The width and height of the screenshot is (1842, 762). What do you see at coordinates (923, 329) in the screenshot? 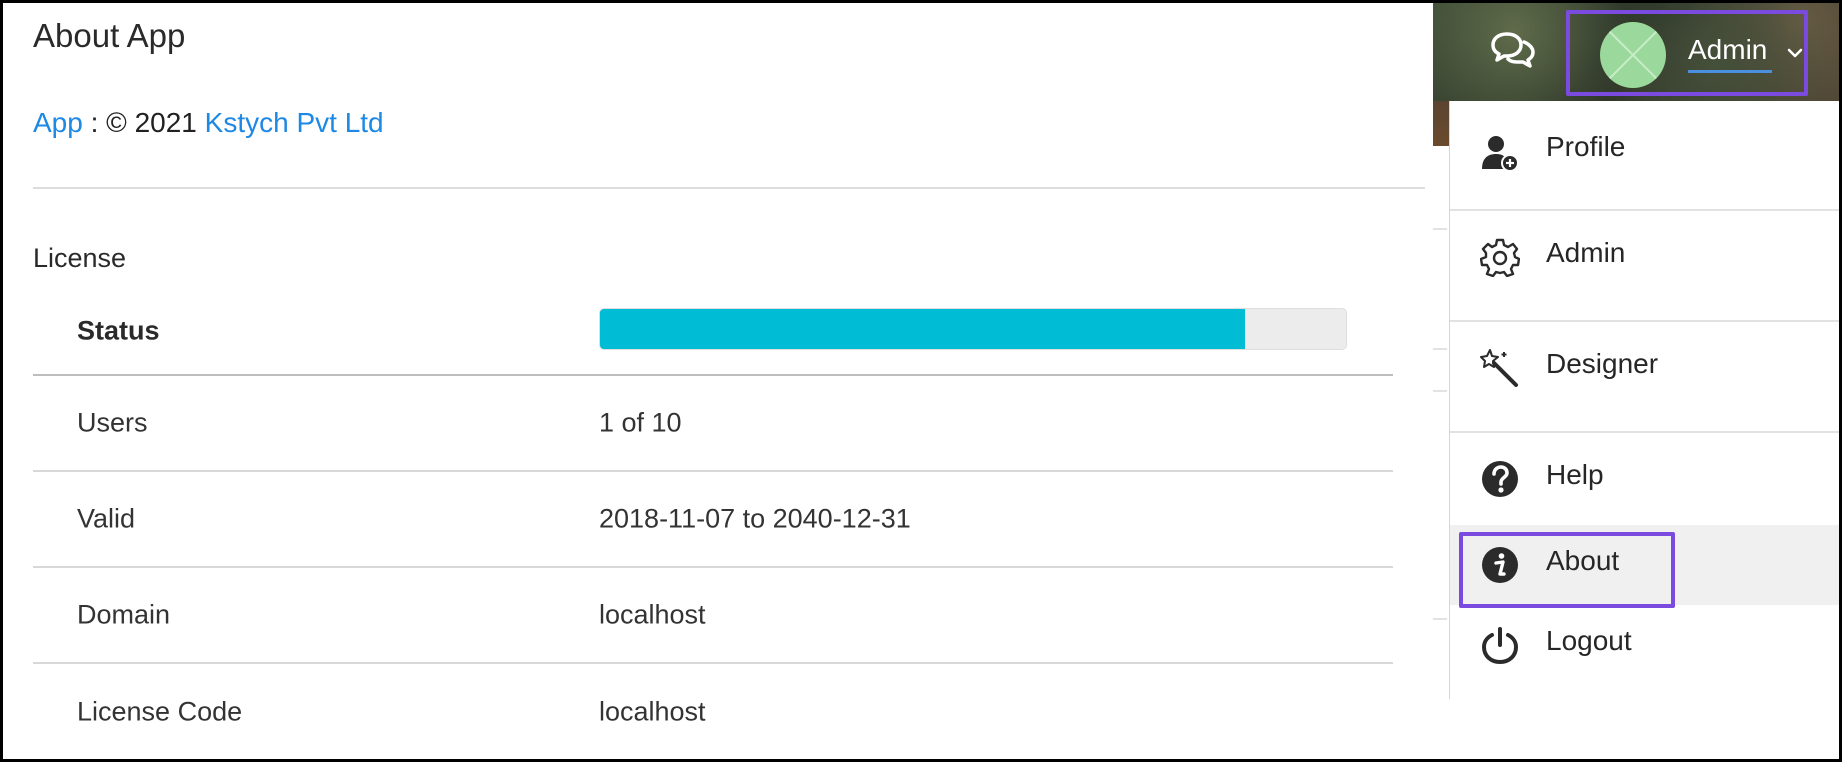
I see `status-progress-fill` at bounding box center [923, 329].